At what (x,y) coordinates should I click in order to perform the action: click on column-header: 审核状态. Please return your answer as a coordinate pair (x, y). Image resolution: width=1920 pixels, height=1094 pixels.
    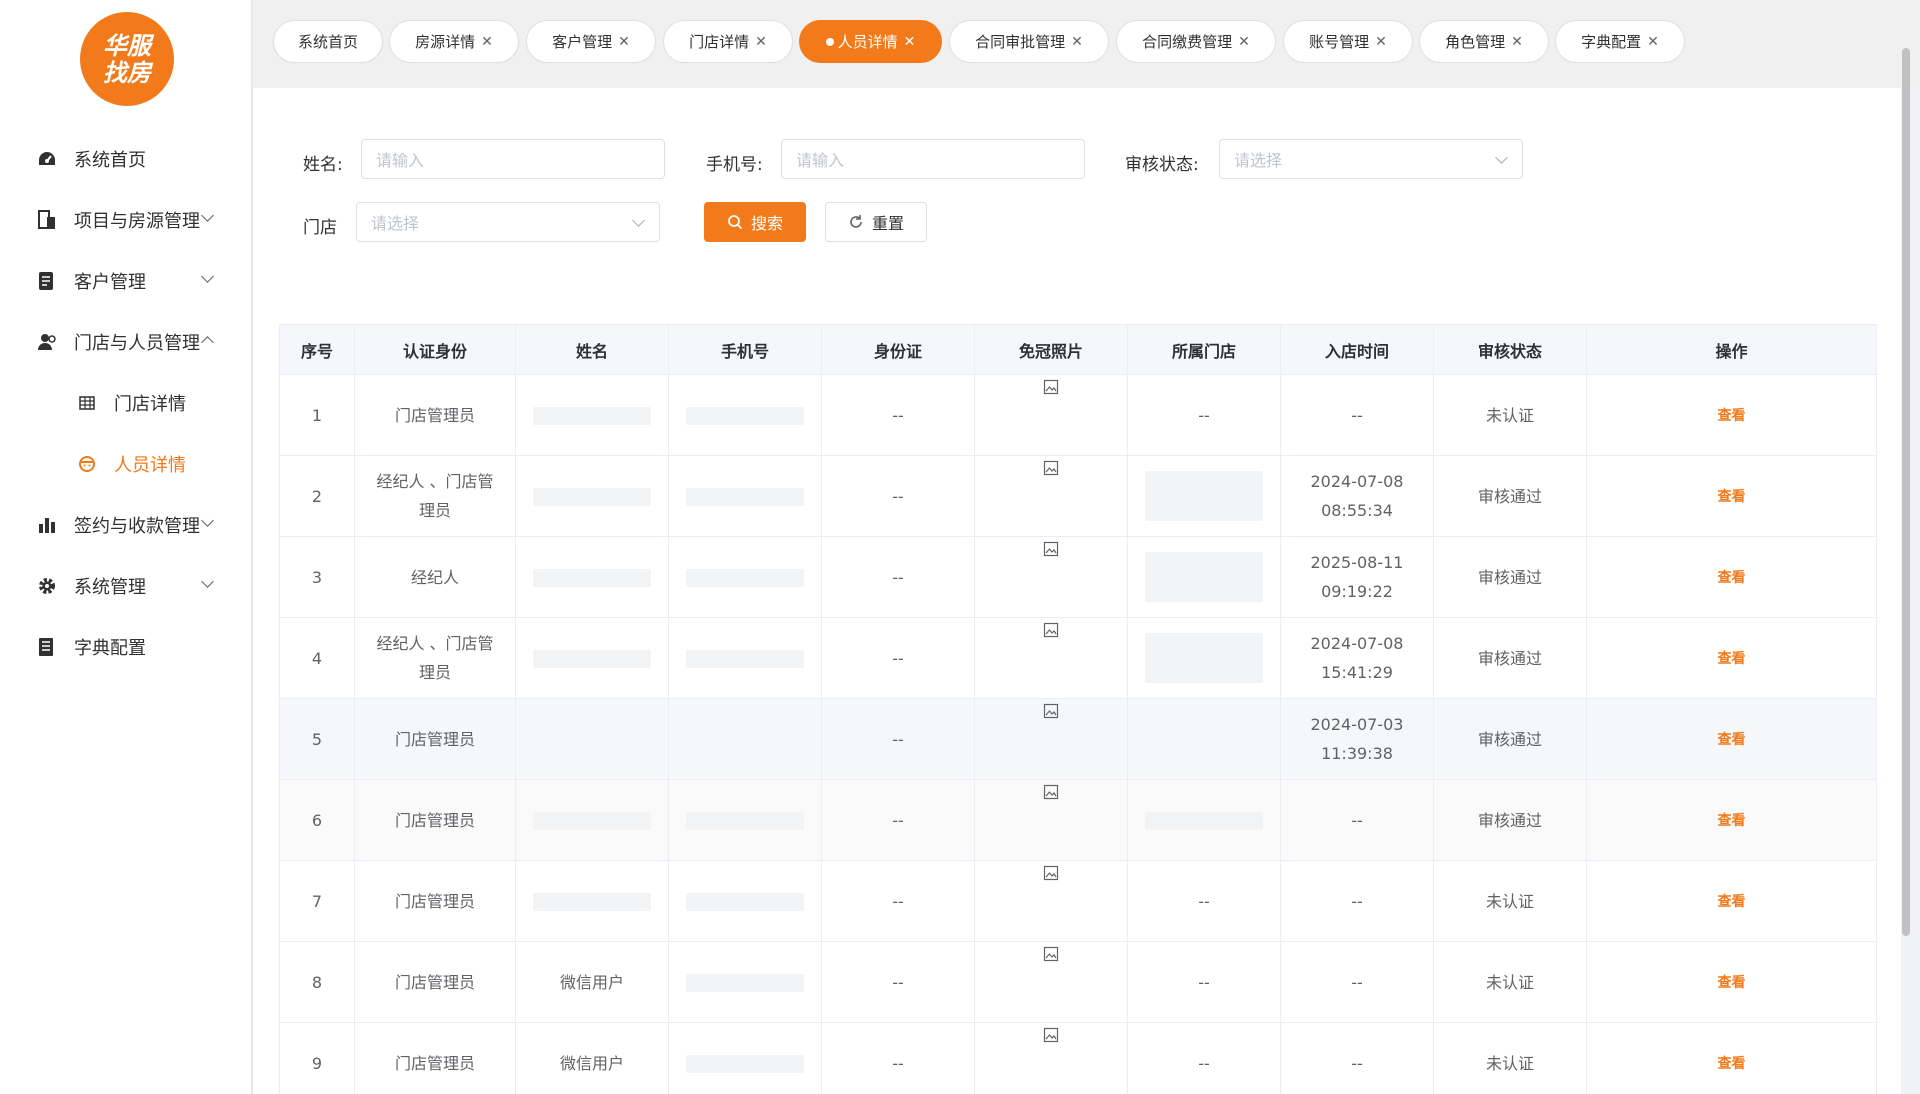
    Looking at the image, I should click on (1510, 349).